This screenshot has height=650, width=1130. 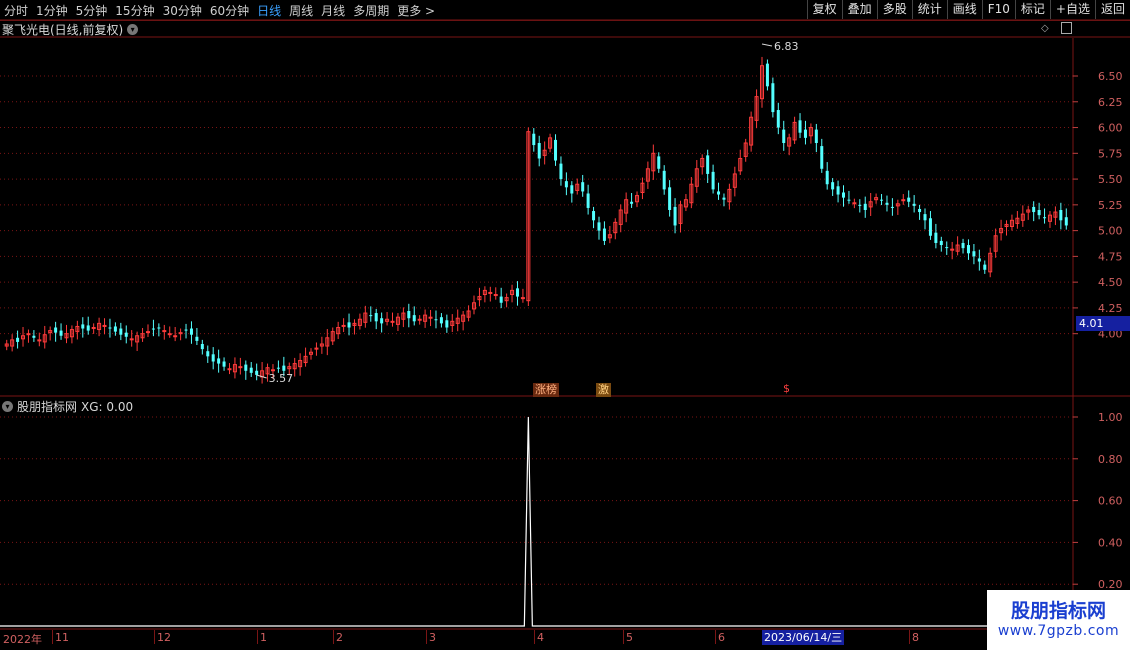 What do you see at coordinates (432, 637) in the screenshot?
I see `date-label: 3` at bounding box center [432, 637].